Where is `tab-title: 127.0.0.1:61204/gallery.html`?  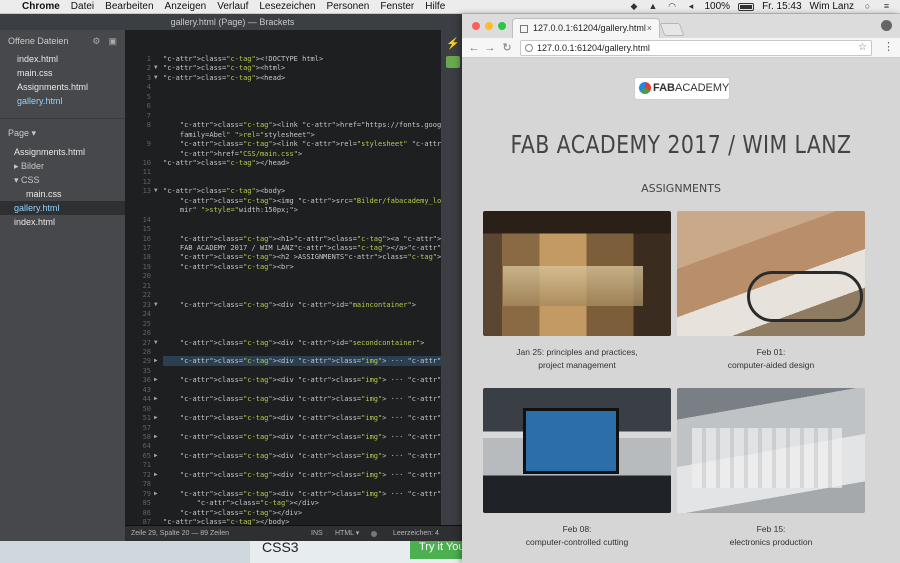 tab-title: 127.0.0.1:61204/gallery.html is located at coordinates (589, 28).